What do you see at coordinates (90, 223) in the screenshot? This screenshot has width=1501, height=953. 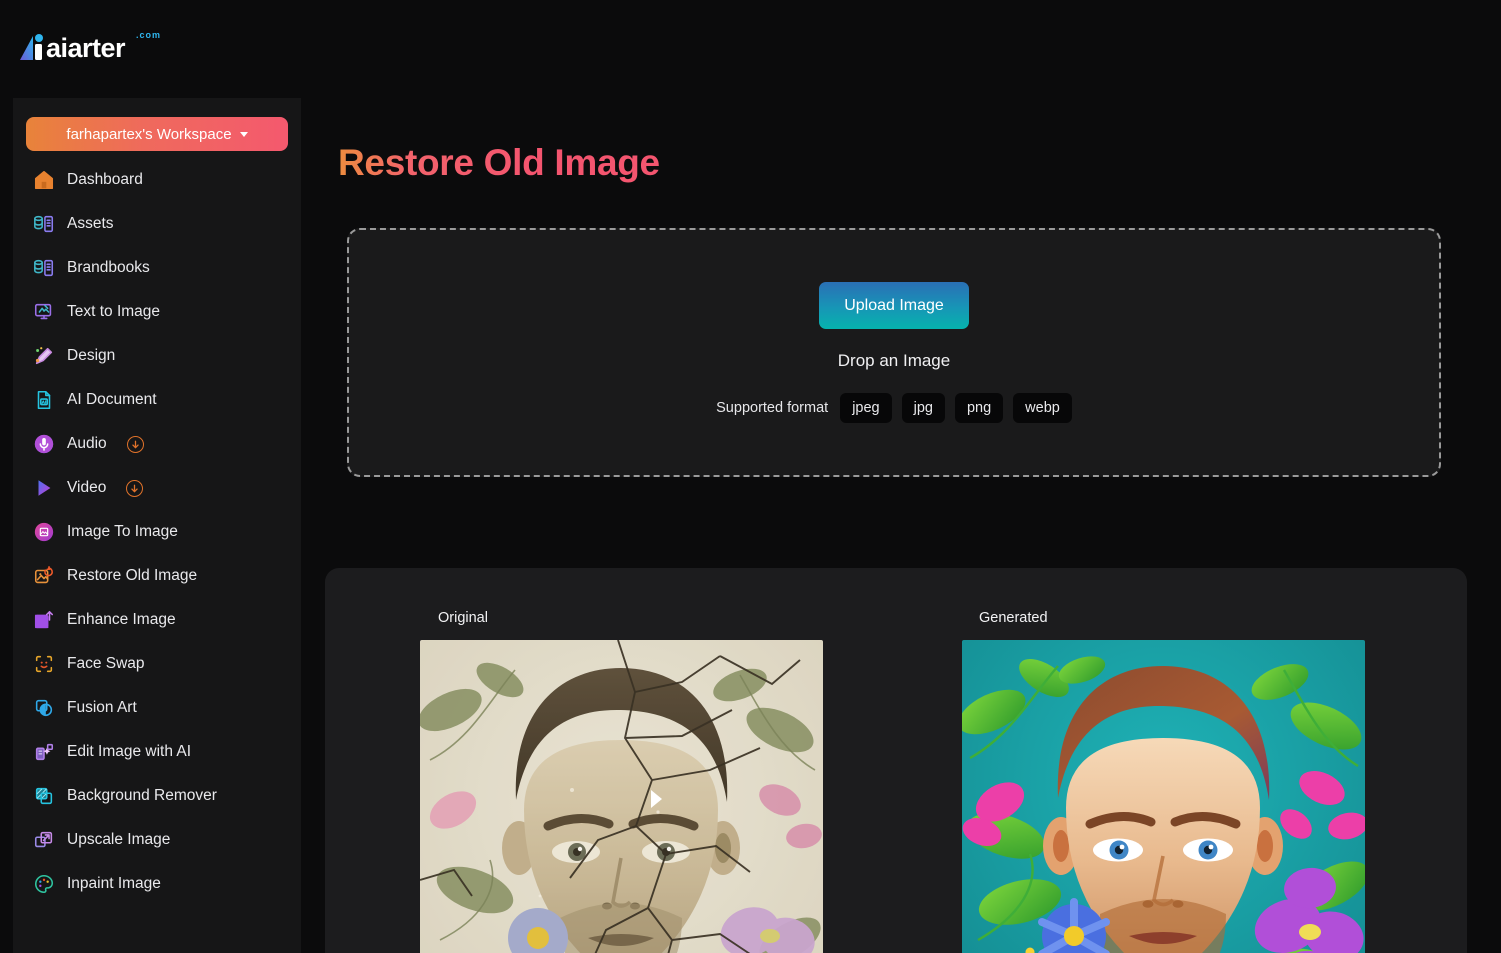 I see `sidebar-item-label: Assets` at bounding box center [90, 223].